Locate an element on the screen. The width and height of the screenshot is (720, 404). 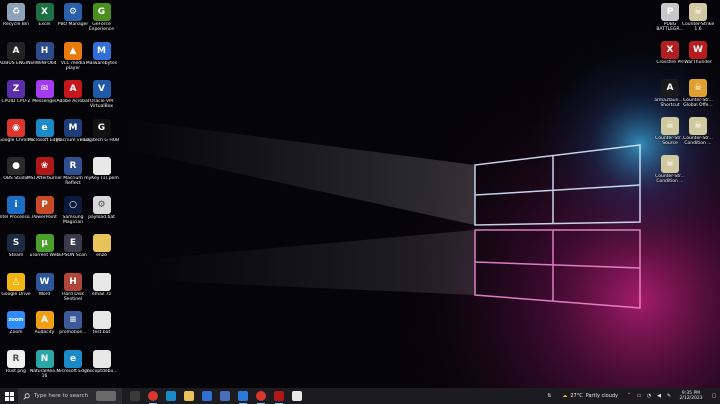
desktop-icon-label: enzo is located at coordinates (101, 255).